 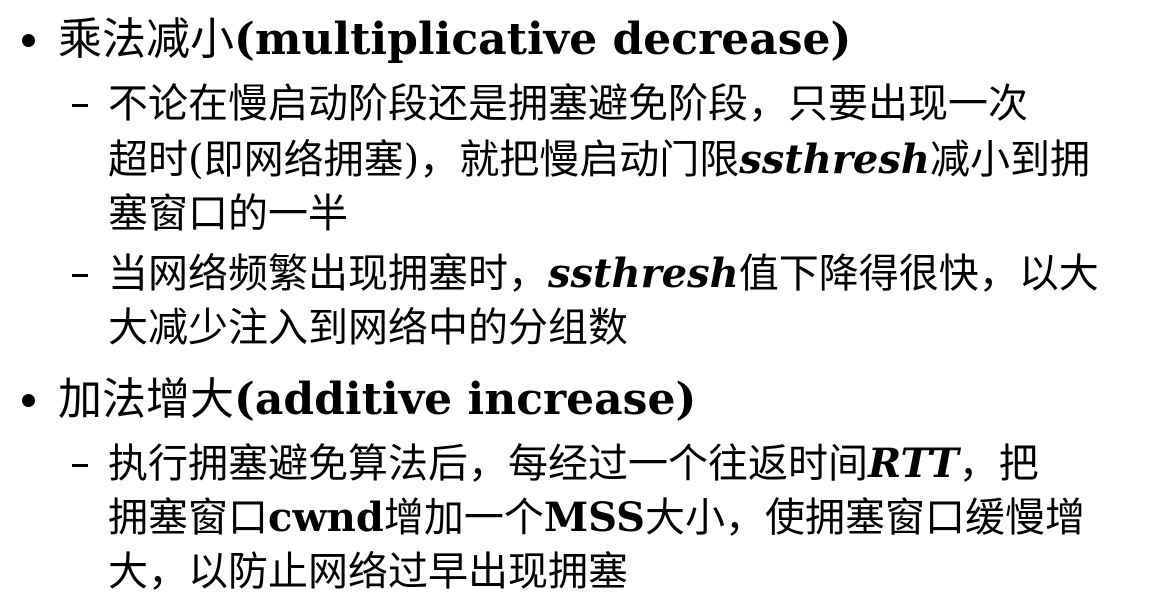 What do you see at coordinates (326, 517) in the screenshot?
I see `cwnd-term: cwnd` at bounding box center [326, 517].